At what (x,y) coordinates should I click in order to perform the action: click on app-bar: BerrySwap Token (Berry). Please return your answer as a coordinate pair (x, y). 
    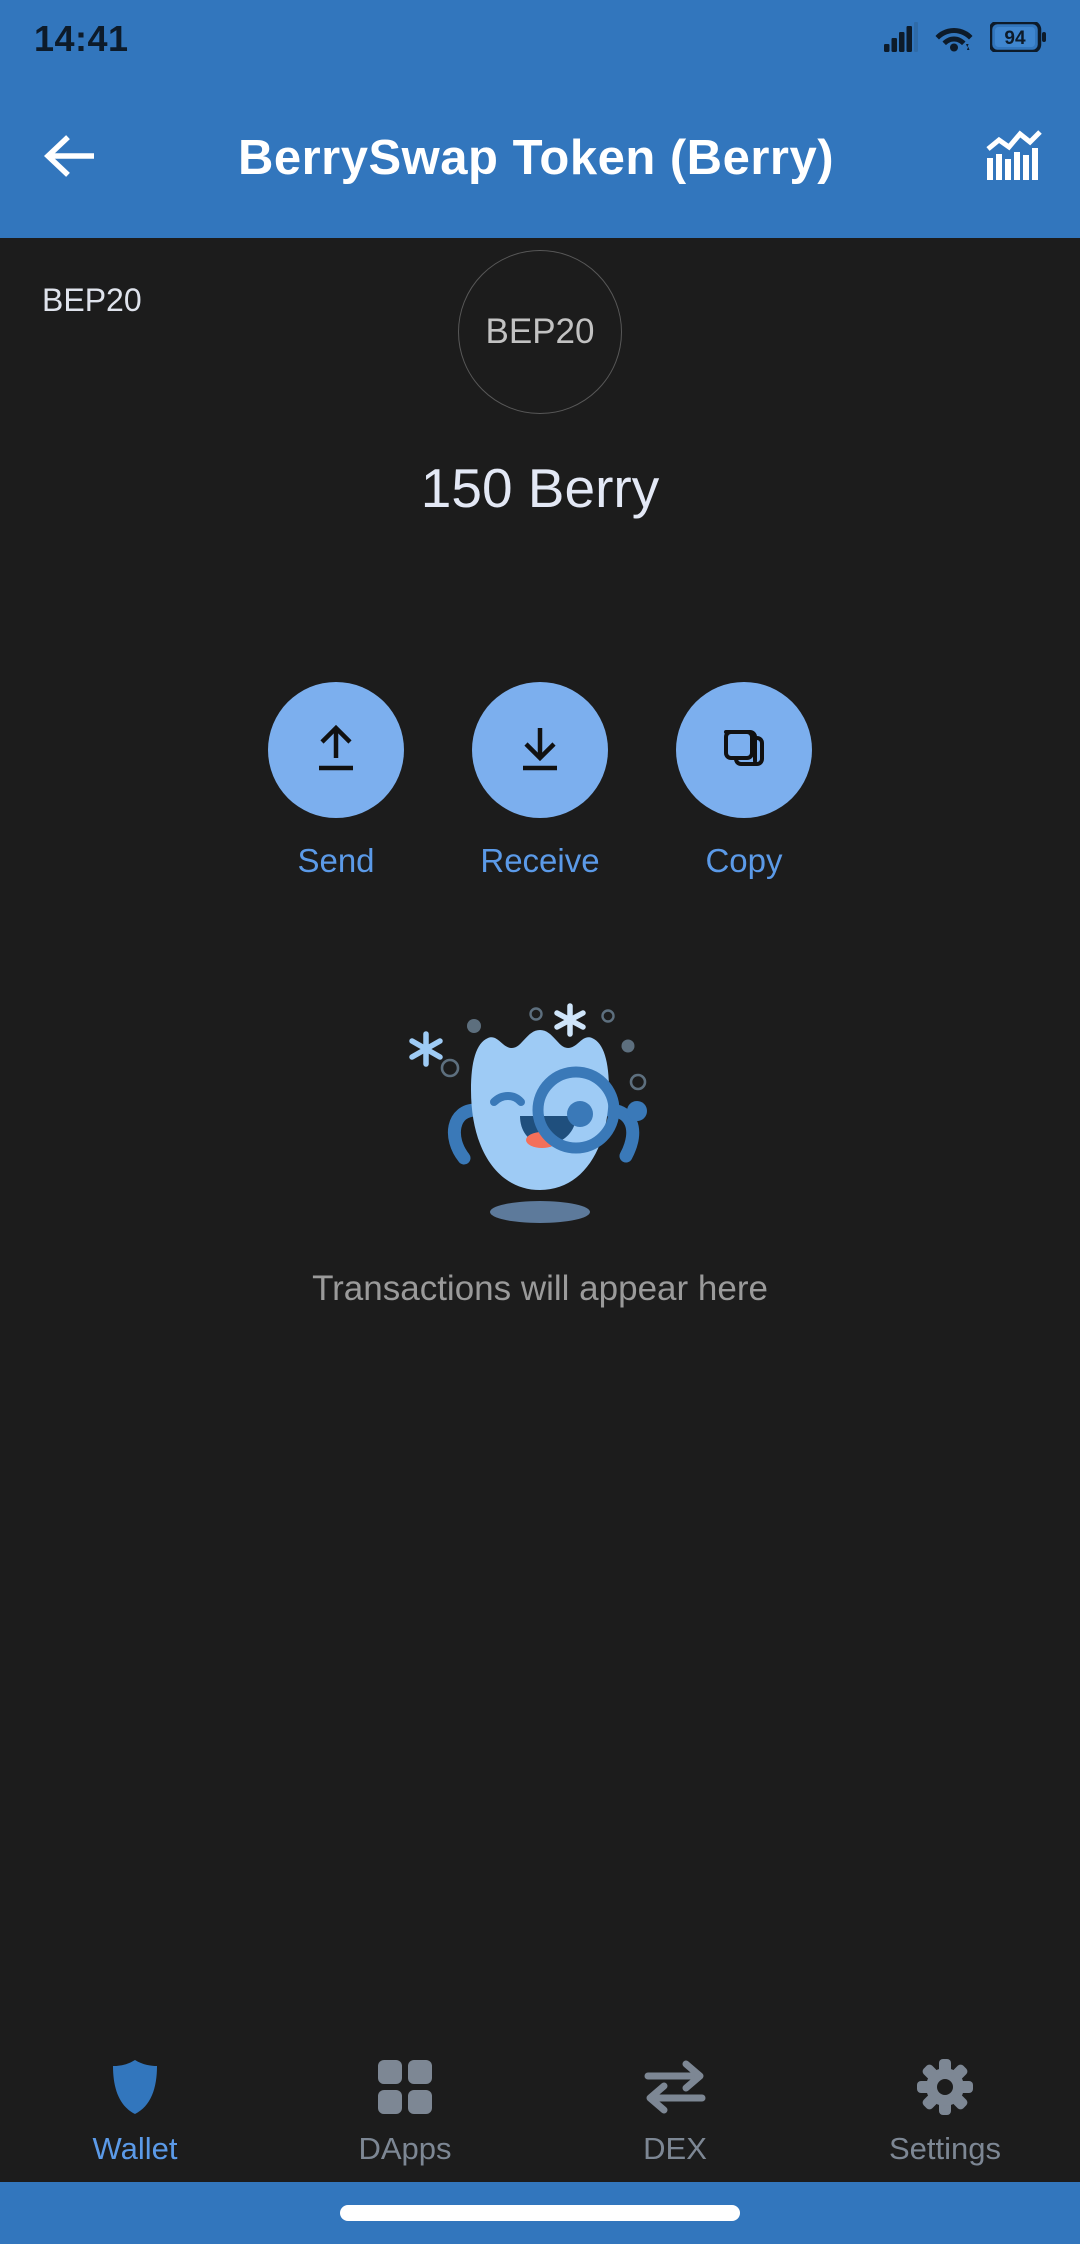
    Looking at the image, I should click on (540, 158).